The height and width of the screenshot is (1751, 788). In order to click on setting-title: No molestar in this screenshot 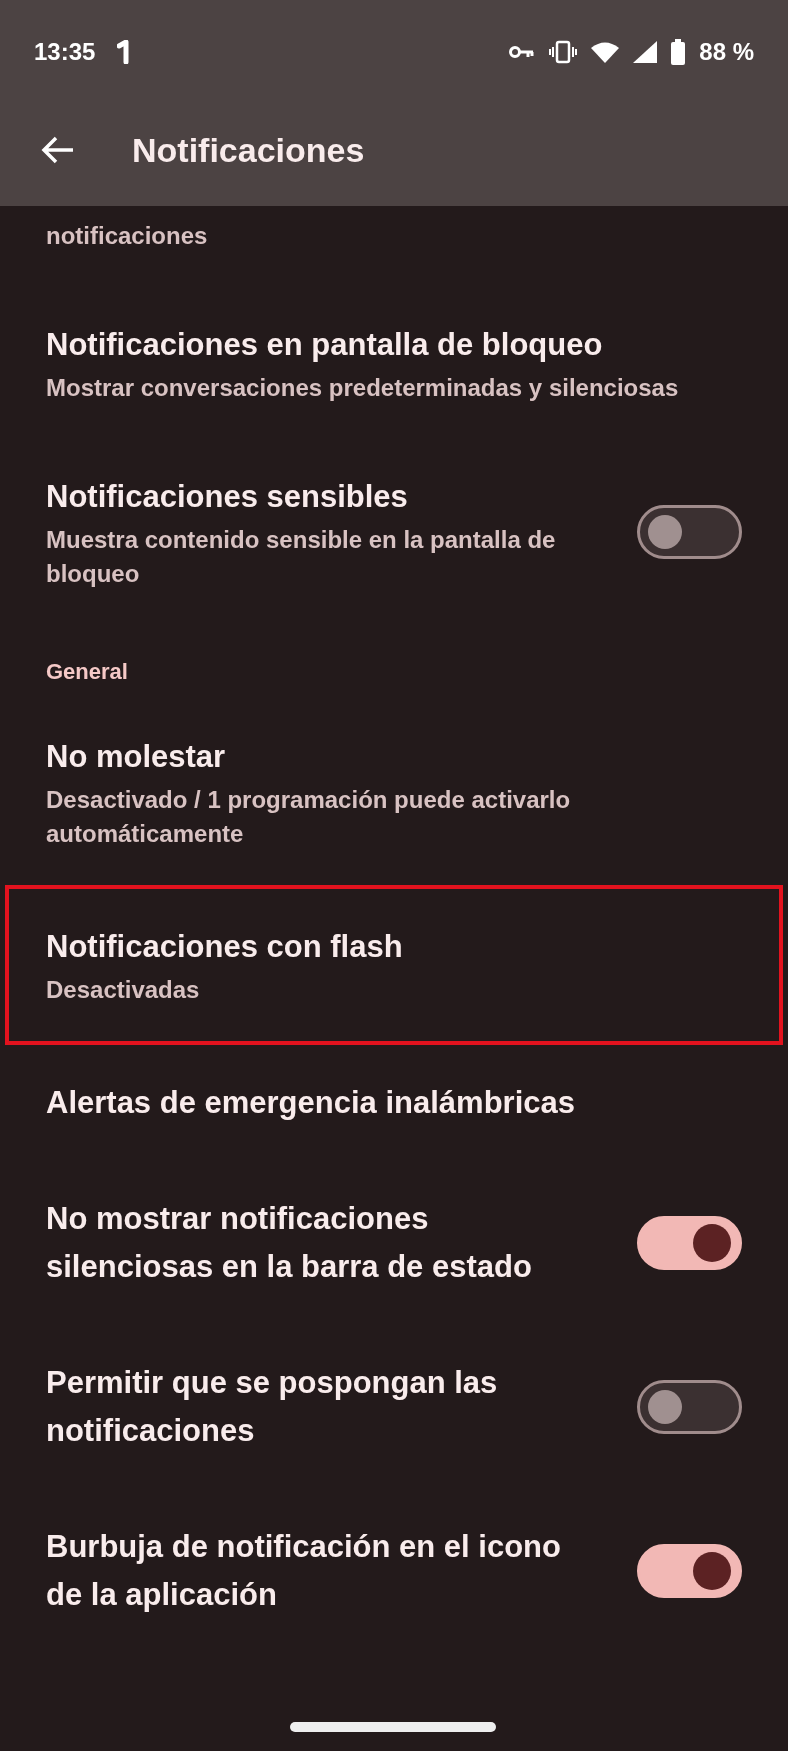, I will do `click(136, 757)`.